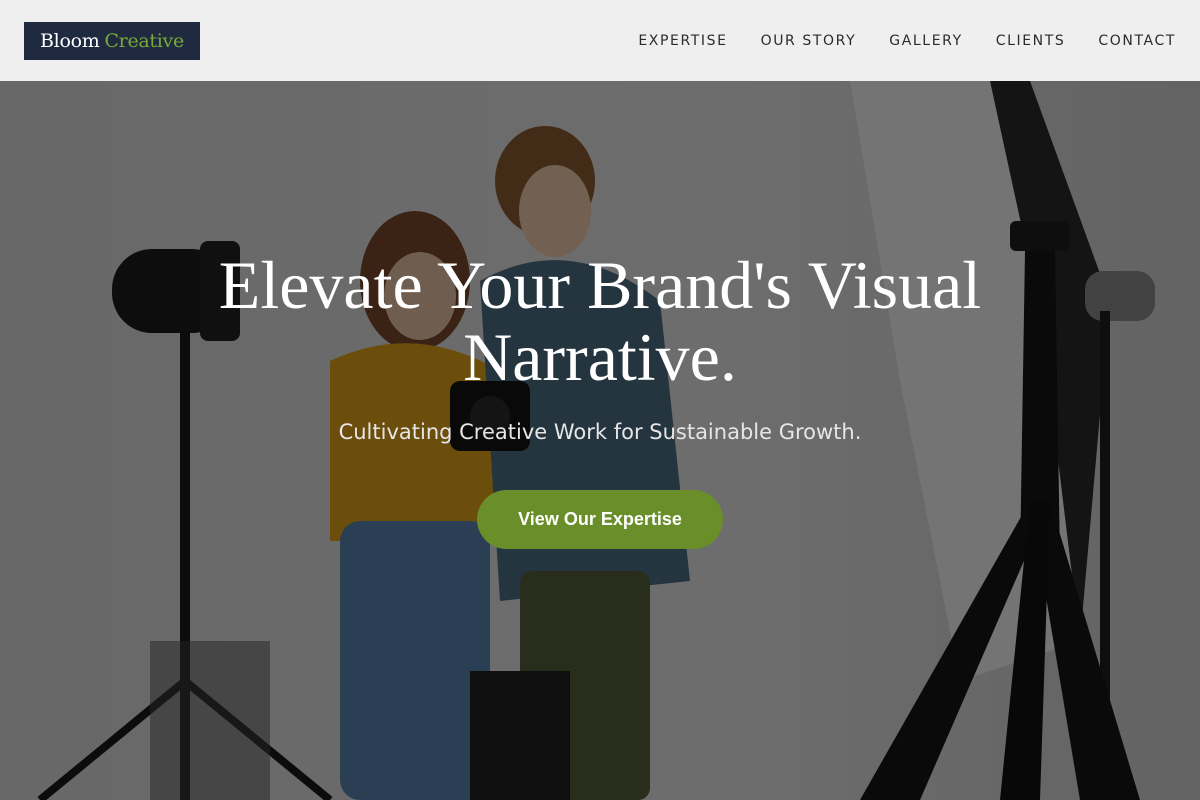  What do you see at coordinates (1031, 41) in the screenshot?
I see `nav-item-clients: CLIENTS` at bounding box center [1031, 41].